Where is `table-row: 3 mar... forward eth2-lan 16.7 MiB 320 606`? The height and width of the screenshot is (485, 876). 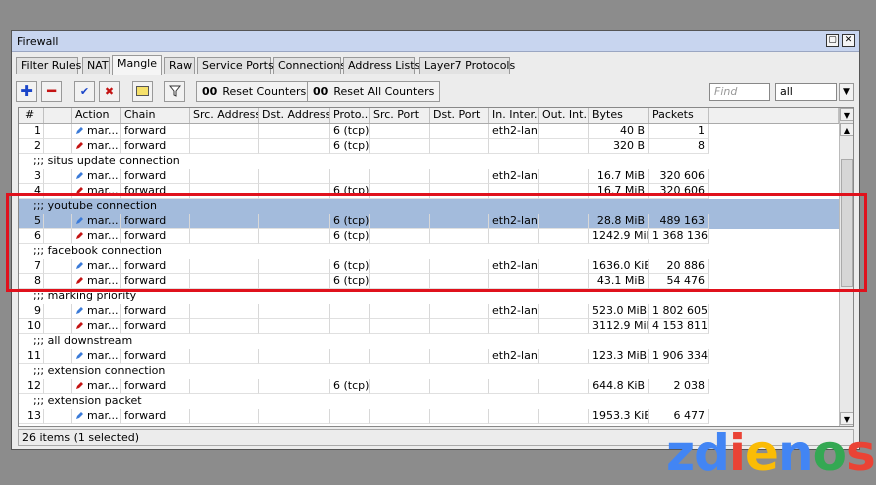
table-row: 3 mar... forward eth2-lan 16.7 MiB 320 606 is located at coordinates (429, 176).